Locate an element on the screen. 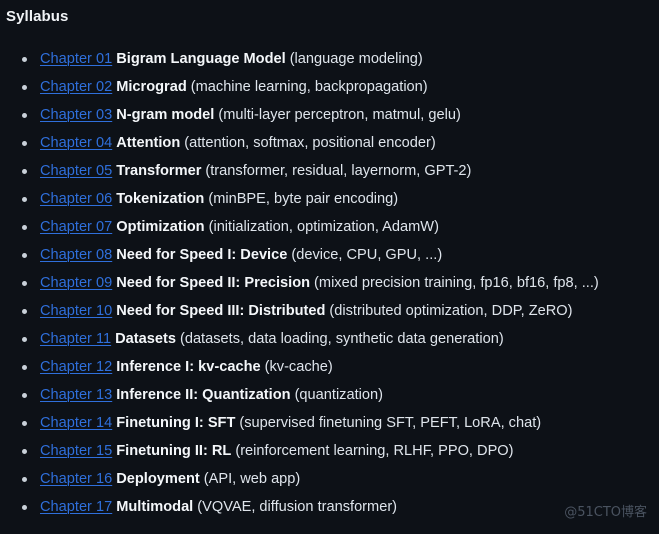  chapter-title: Need for Speed I: Device is located at coordinates (202, 255).